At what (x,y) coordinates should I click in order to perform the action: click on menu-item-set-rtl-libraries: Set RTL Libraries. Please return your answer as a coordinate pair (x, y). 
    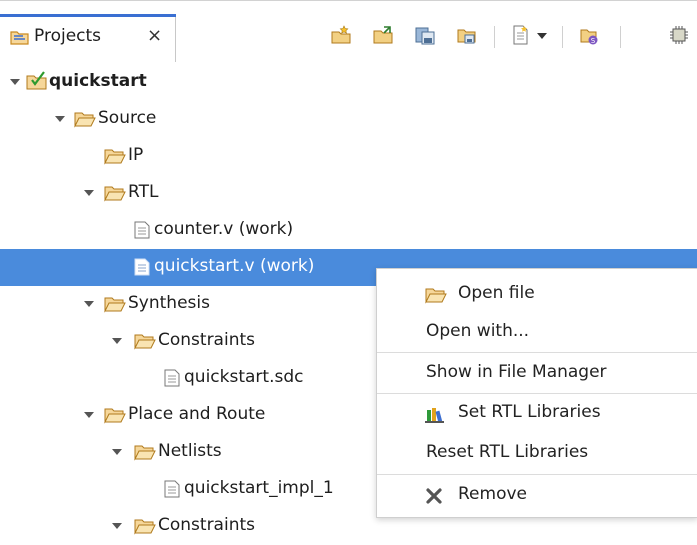
    Looking at the image, I should click on (537, 413).